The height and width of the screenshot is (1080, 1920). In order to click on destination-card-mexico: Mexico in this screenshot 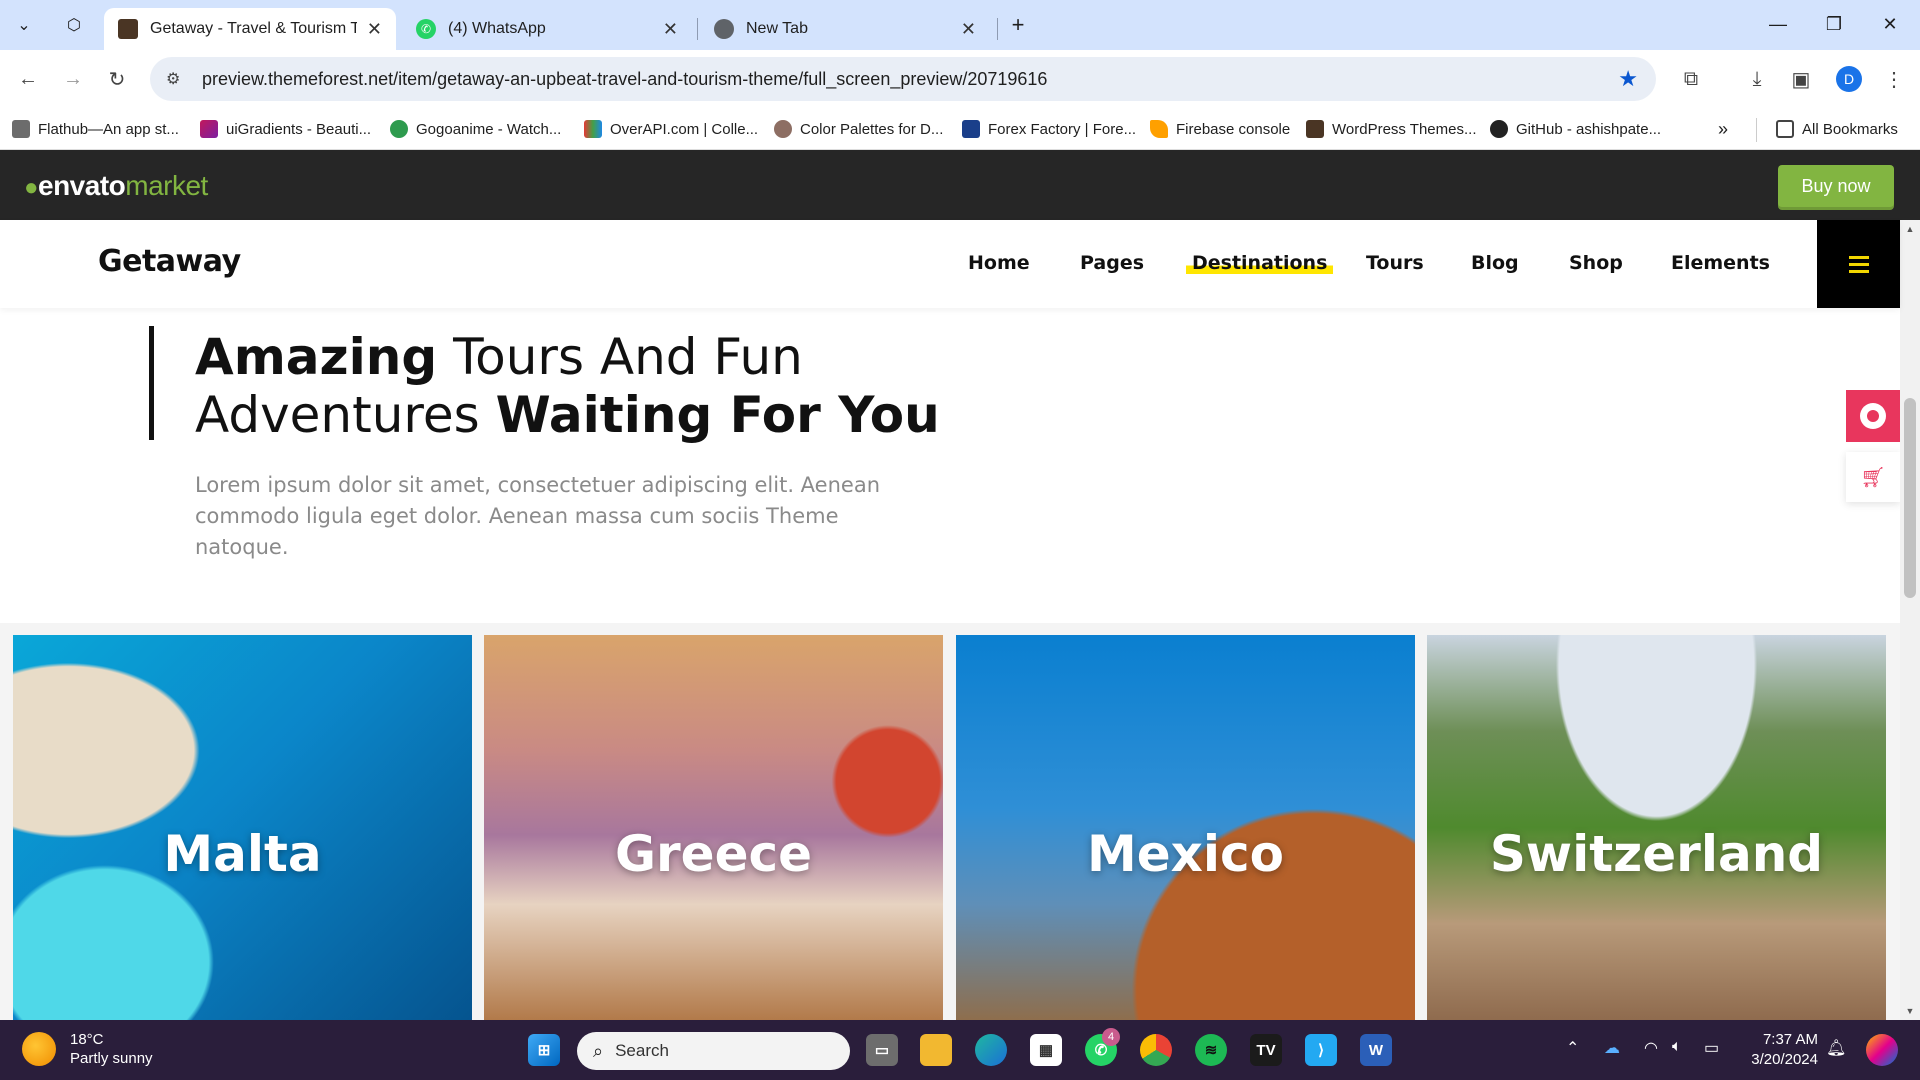, I will do `click(1185, 827)`.